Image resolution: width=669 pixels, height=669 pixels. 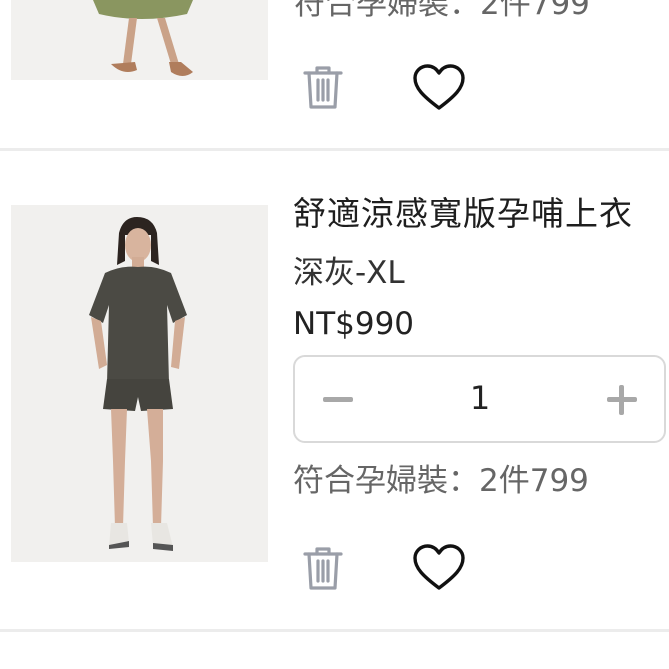 I want to click on quantity-value: 1, so click(x=480, y=398).